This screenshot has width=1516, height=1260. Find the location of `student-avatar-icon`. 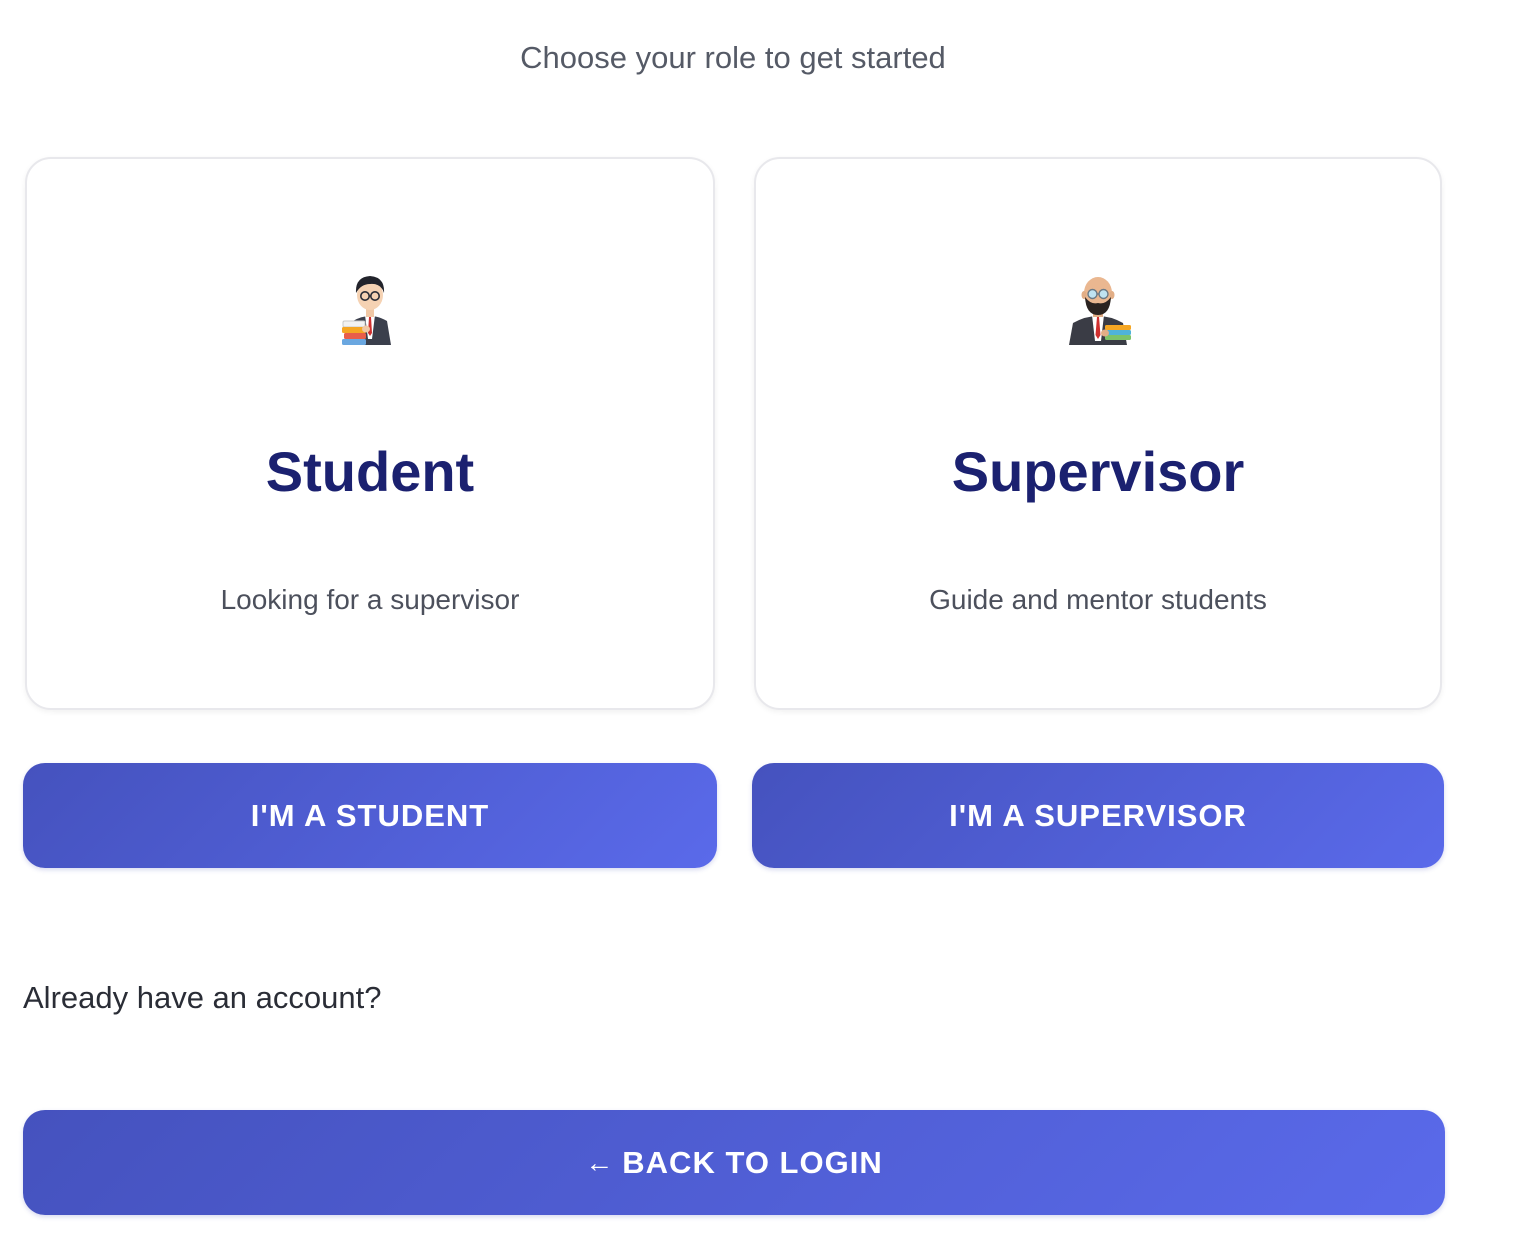

student-avatar-icon is located at coordinates (366, 310).